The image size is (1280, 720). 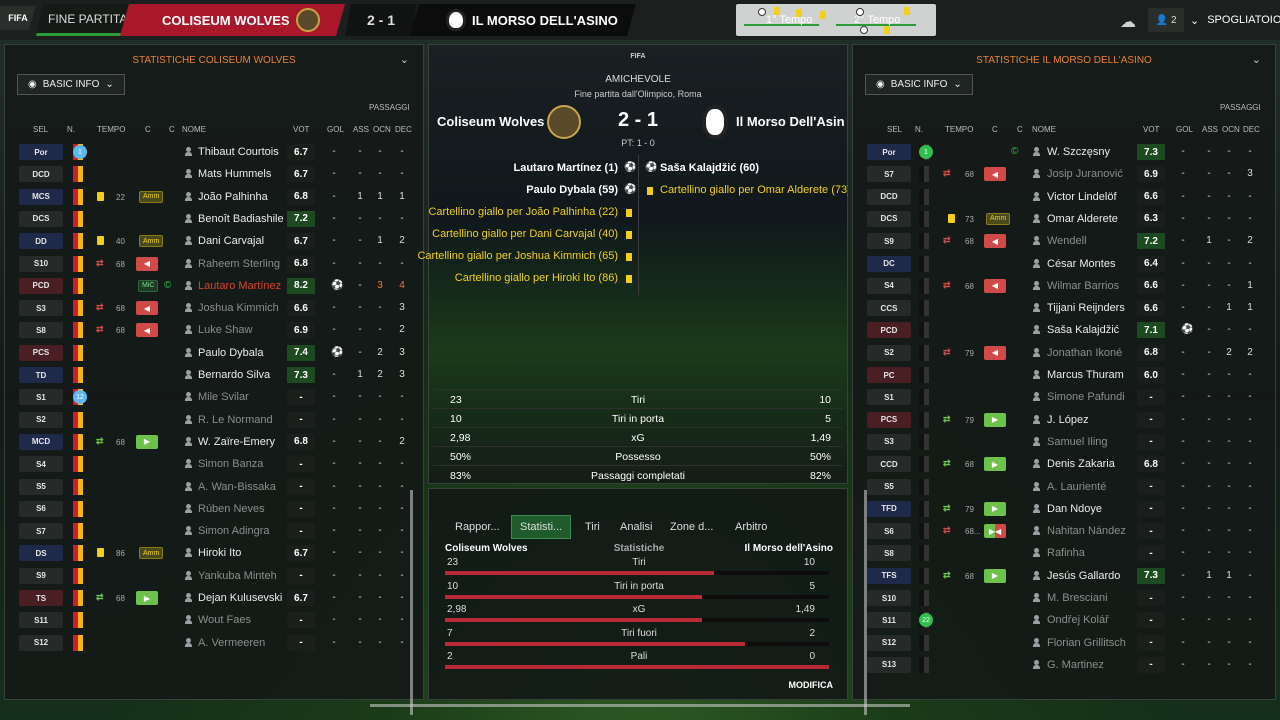 I want to click on away-value: 1,49, so click(x=805, y=609).